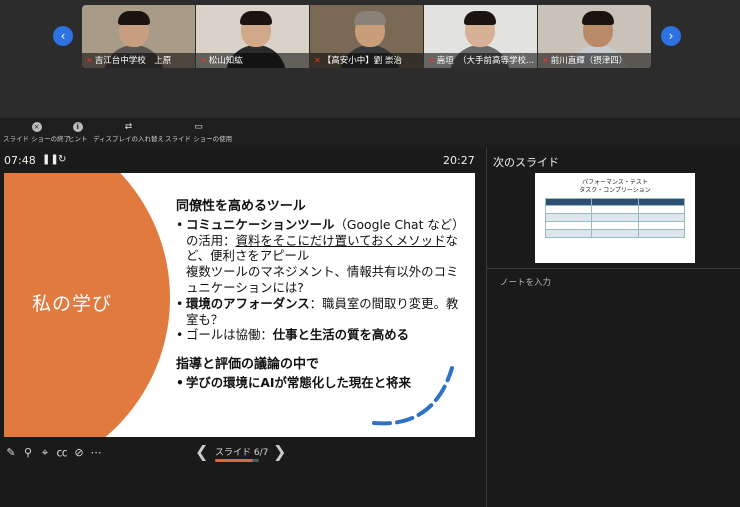 This screenshot has width=740, height=507. I want to click on participant-tile: ✕ 松山知紘, so click(252, 36).